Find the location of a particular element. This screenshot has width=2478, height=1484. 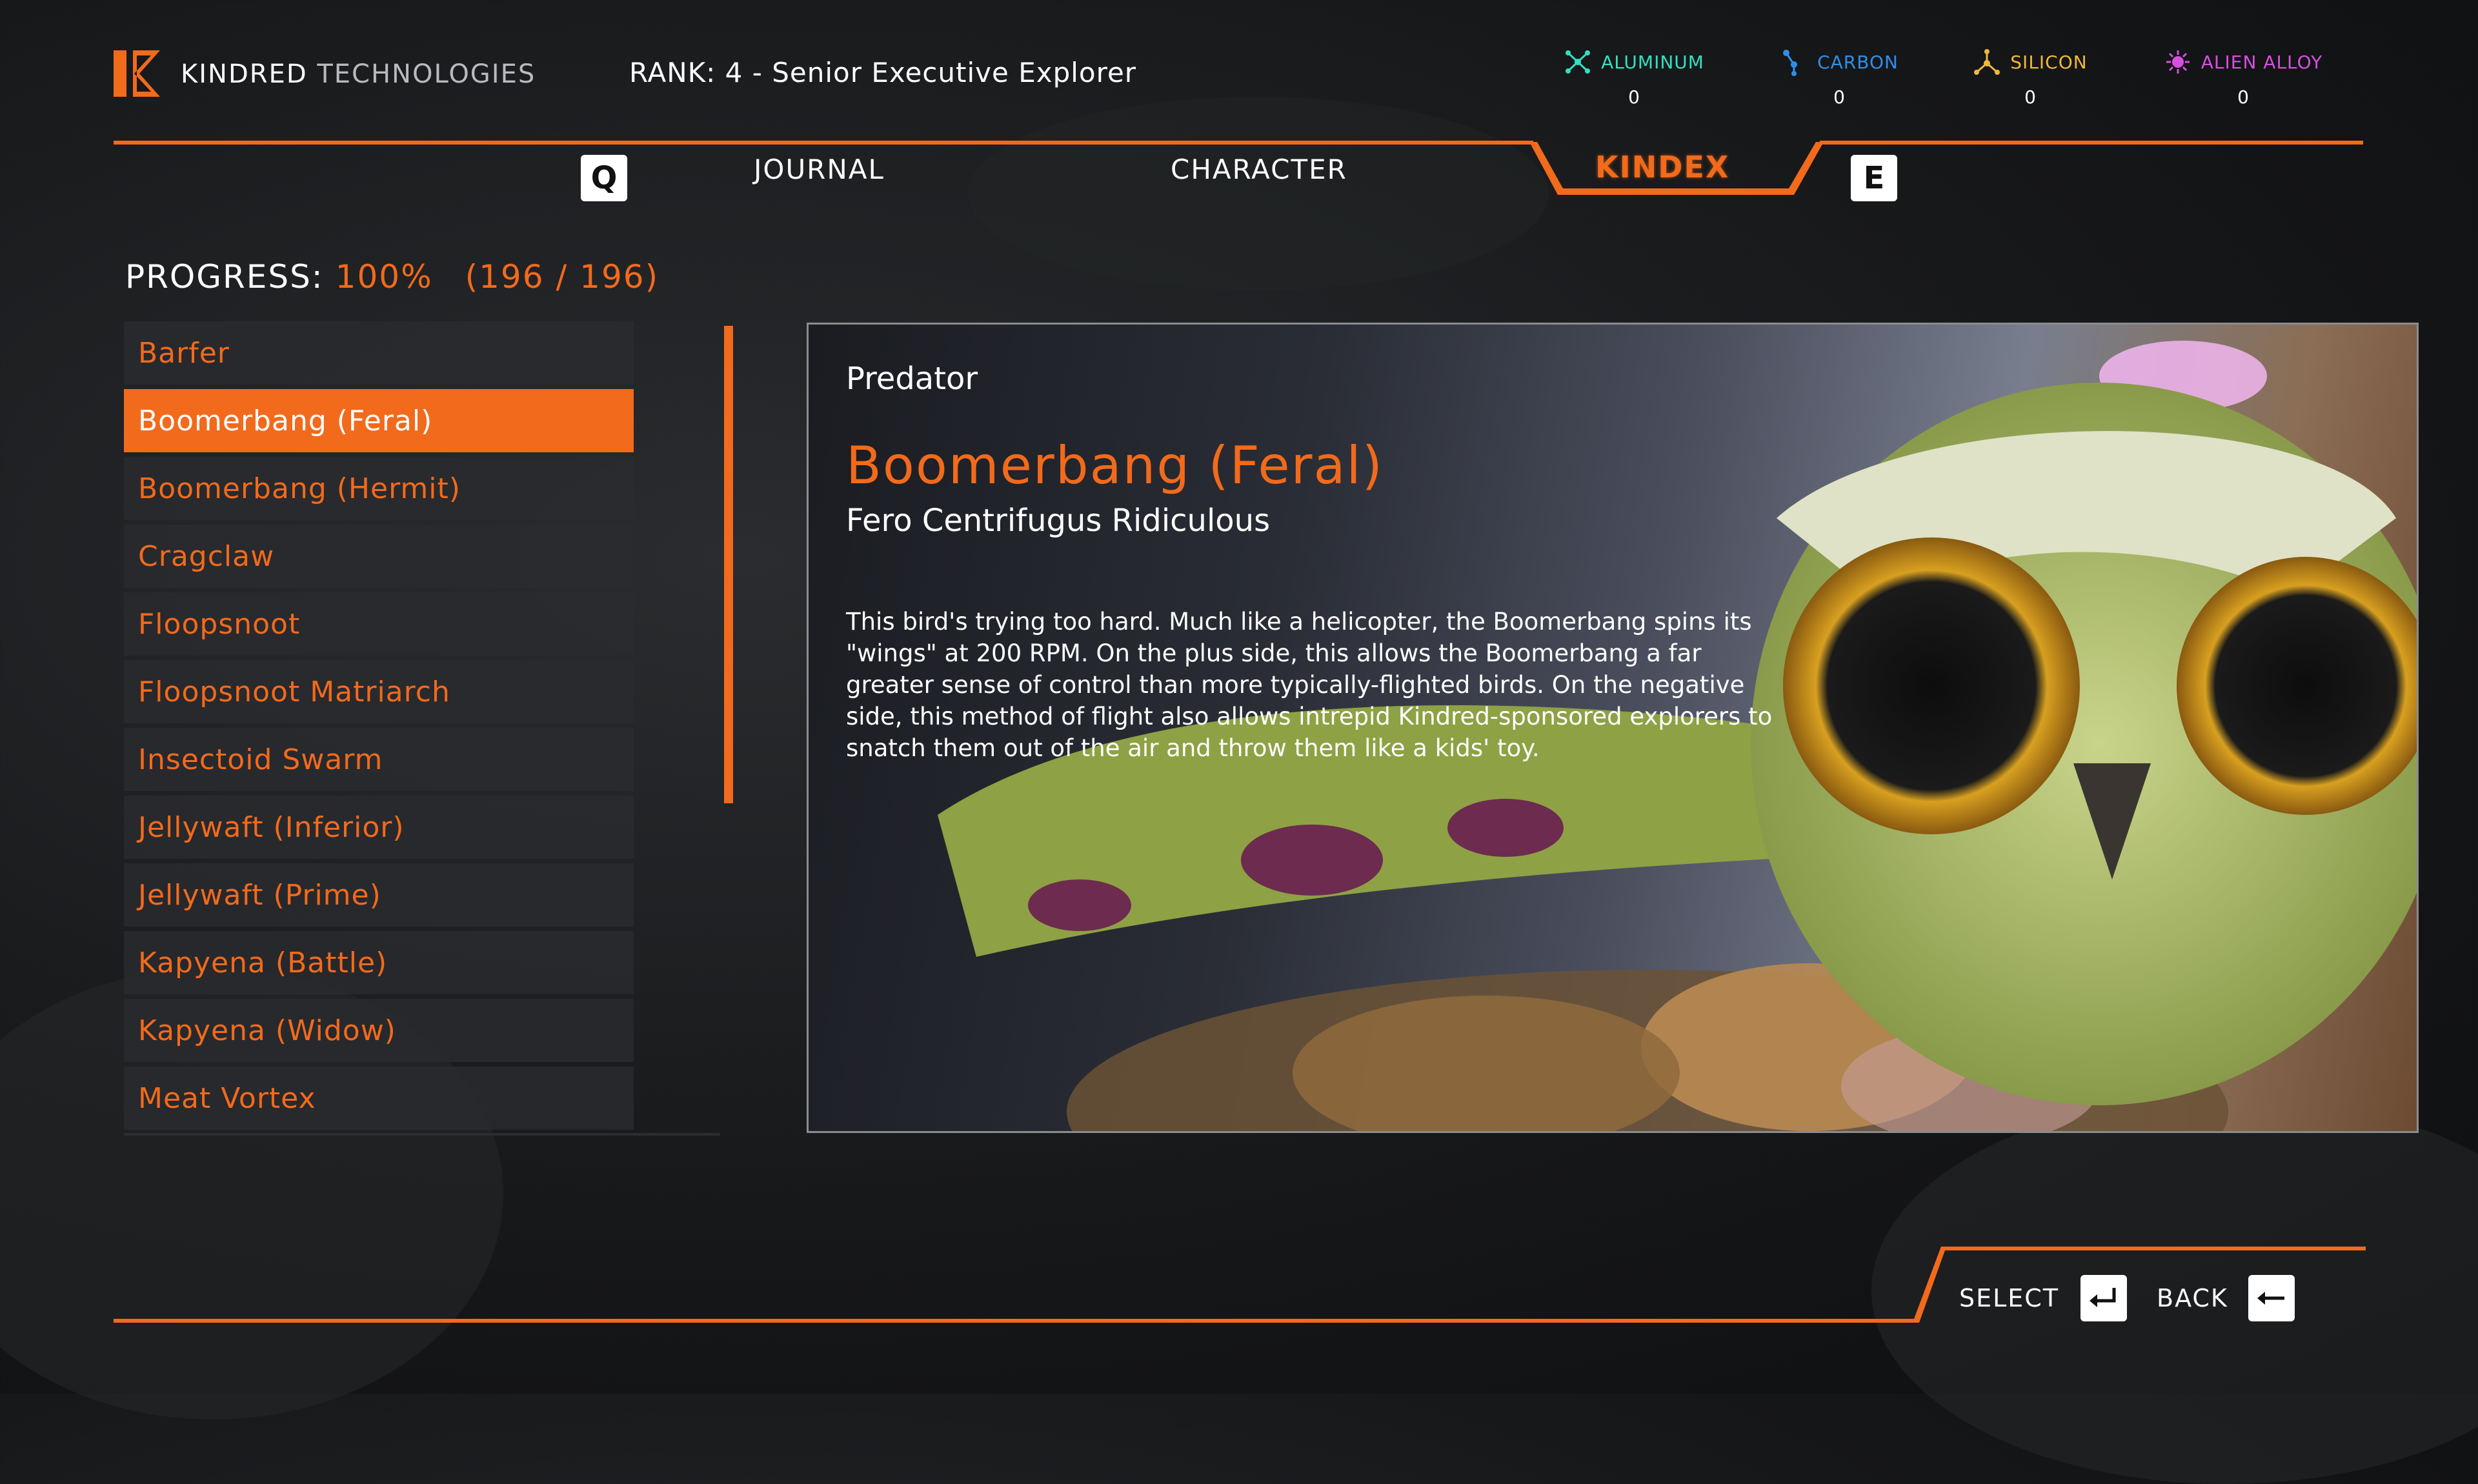

progress-percent: 100% is located at coordinates (384, 277).